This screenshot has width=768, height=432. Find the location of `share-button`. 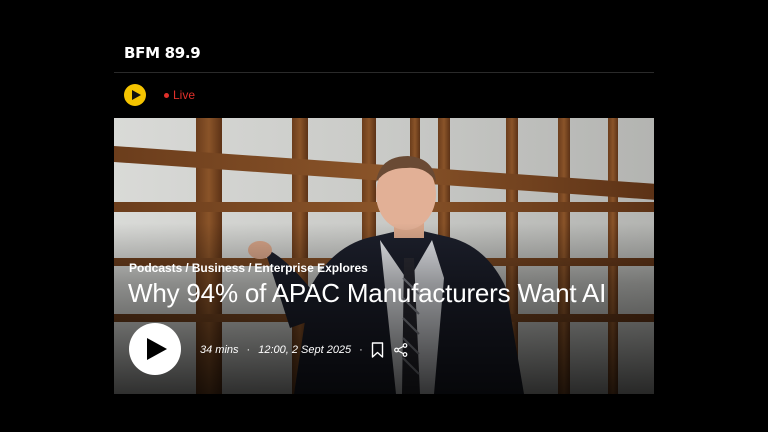

share-button is located at coordinates (400, 350).